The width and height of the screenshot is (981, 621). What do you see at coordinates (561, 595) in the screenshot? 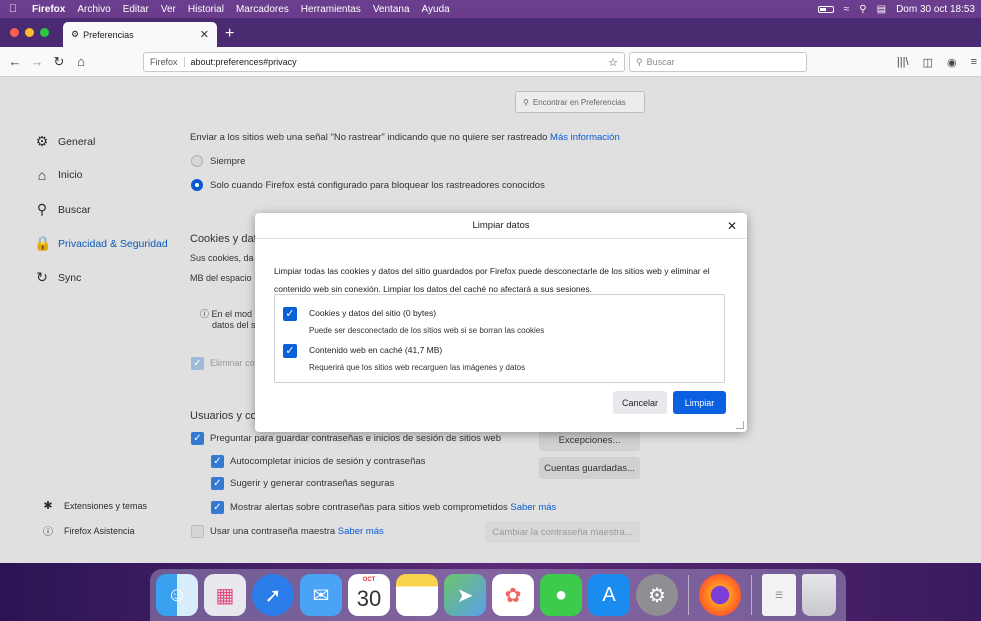
I see `messages-icon: ●` at bounding box center [561, 595].